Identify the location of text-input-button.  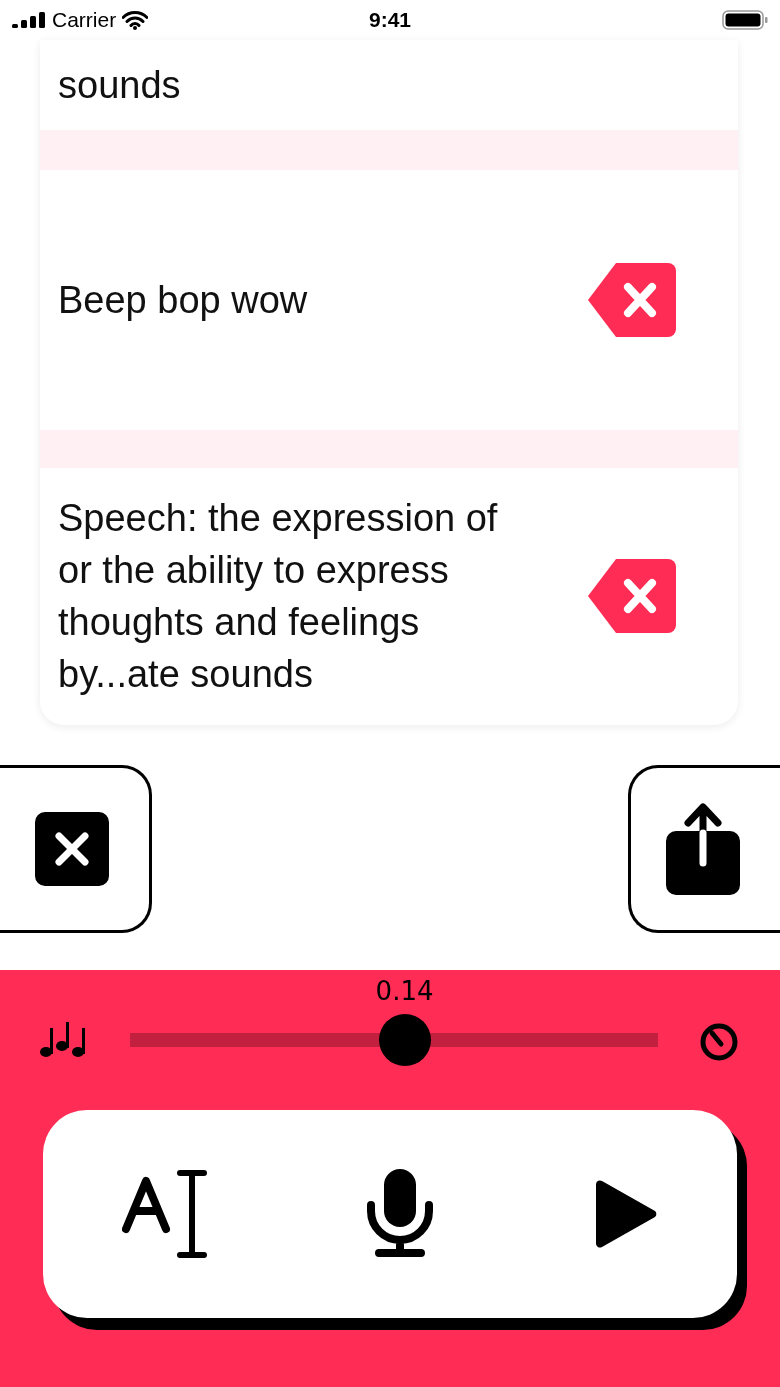
(165, 1214).